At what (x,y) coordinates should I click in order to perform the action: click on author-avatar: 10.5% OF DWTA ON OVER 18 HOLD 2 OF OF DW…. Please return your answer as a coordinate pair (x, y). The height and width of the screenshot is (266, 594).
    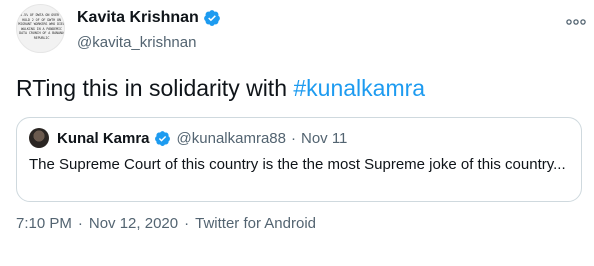
    Looking at the image, I should click on (40, 28).